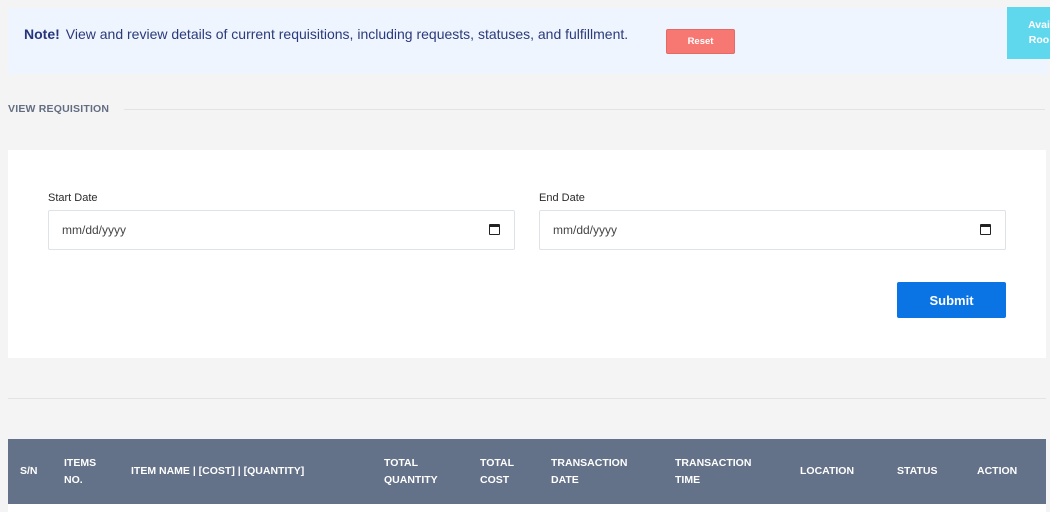 The width and height of the screenshot is (1050, 512). I want to click on column-header-location: LOCATION, so click(827, 471).